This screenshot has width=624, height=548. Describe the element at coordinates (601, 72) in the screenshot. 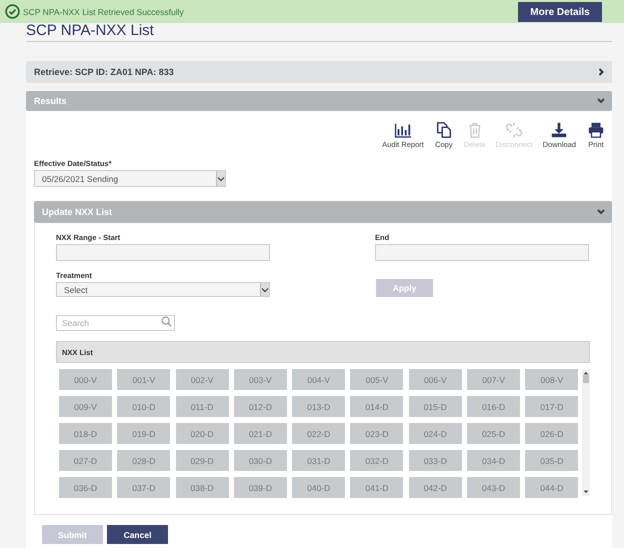

I see `chevron-right-icon` at that location.